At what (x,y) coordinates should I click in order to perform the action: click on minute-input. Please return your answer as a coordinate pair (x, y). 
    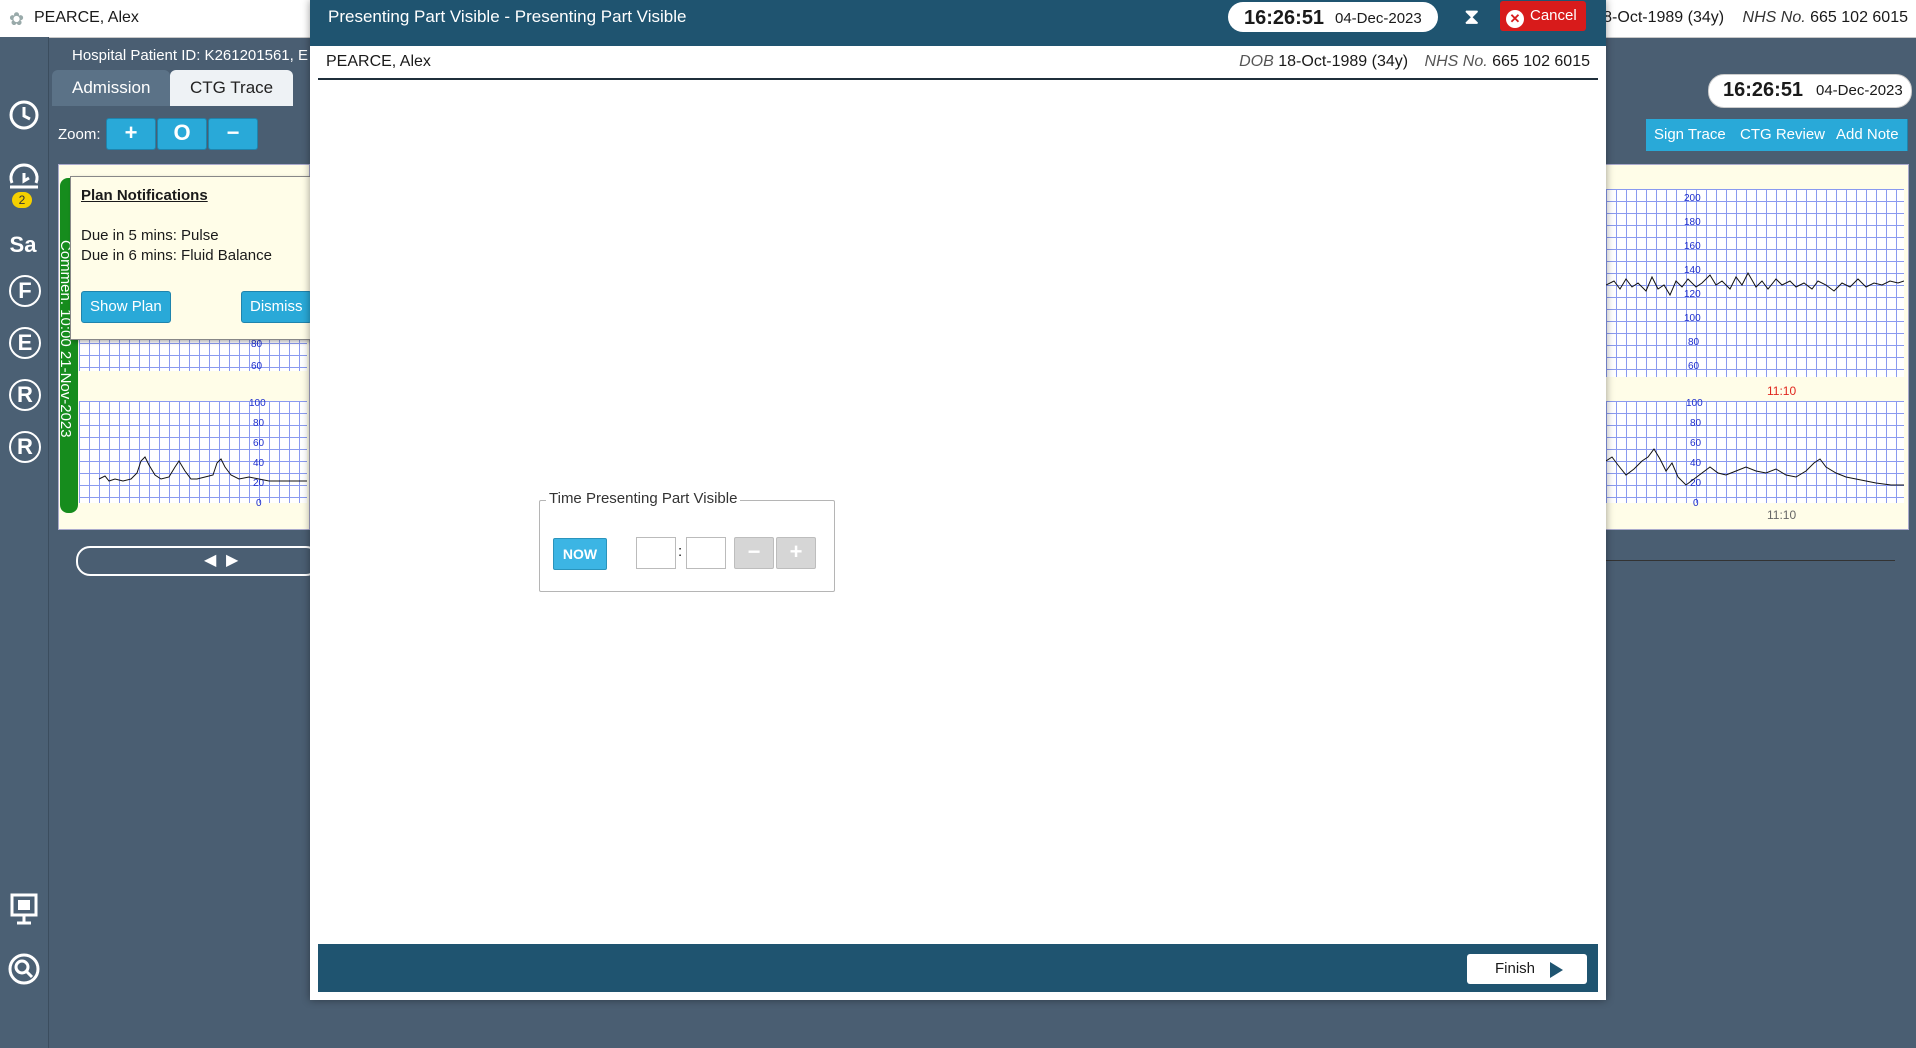
    Looking at the image, I should click on (706, 553).